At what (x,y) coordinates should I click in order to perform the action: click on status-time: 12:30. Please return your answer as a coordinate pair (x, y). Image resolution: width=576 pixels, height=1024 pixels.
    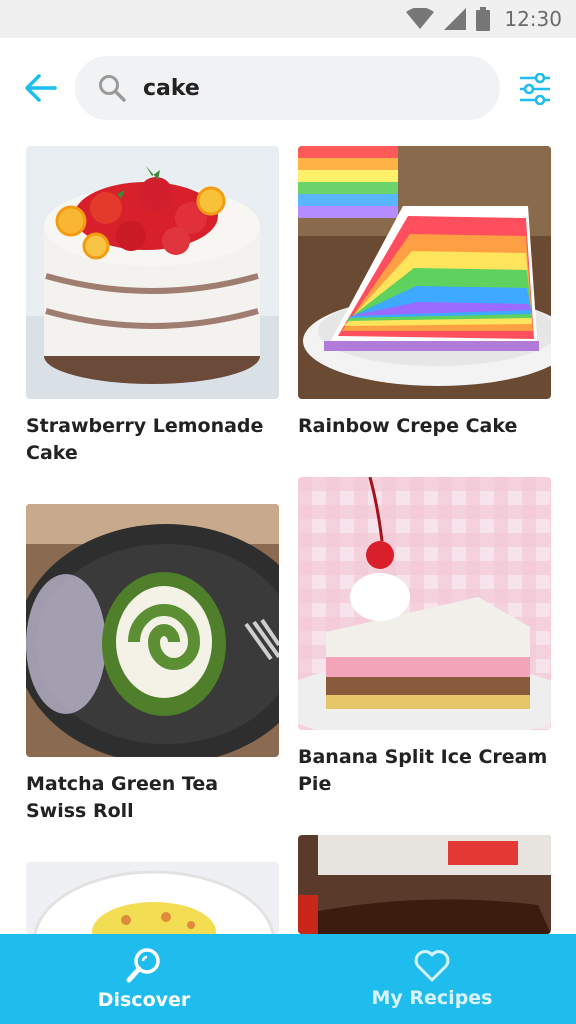
    Looking at the image, I should click on (533, 19).